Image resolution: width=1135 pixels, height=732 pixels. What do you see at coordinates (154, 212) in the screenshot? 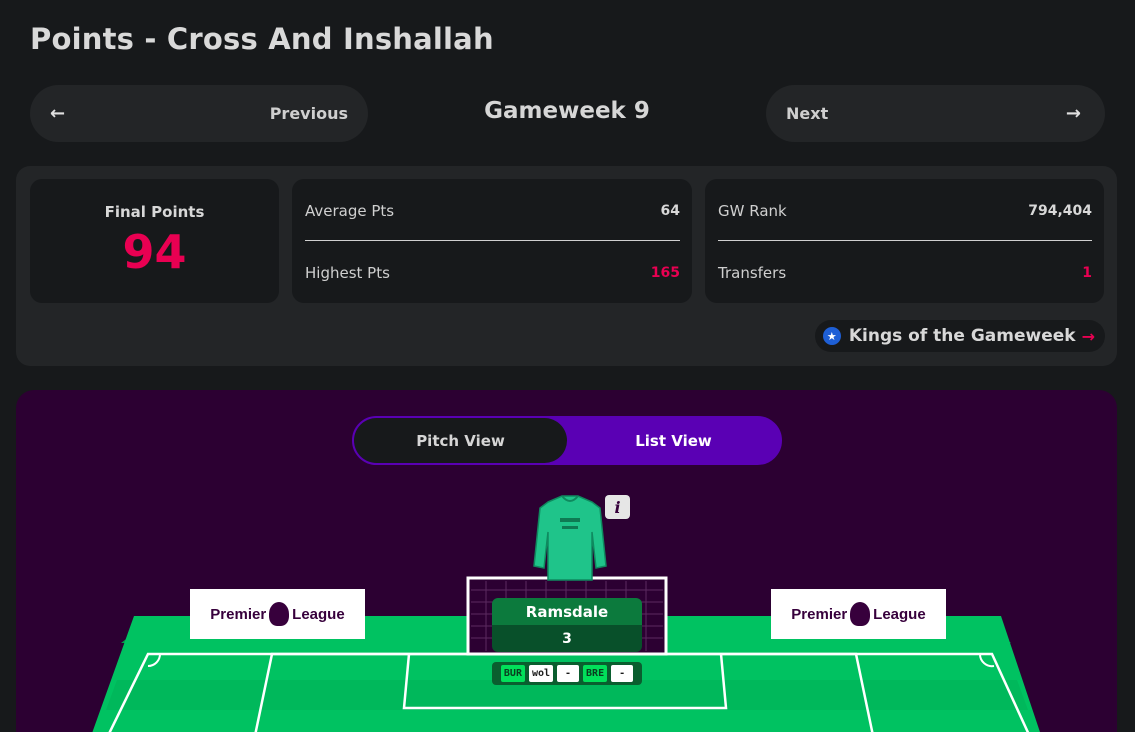
I see `final-points-label: Final Points` at bounding box center [154, 212].